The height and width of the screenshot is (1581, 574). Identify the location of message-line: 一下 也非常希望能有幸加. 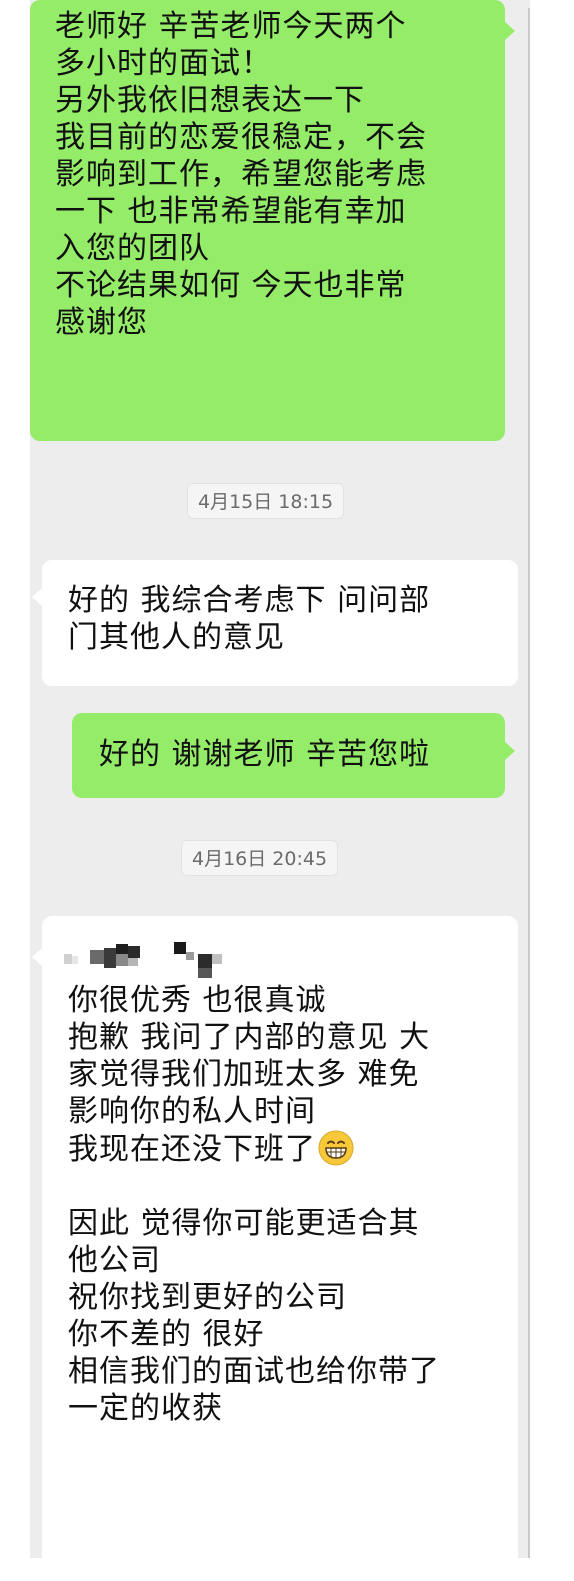
(231, 211).